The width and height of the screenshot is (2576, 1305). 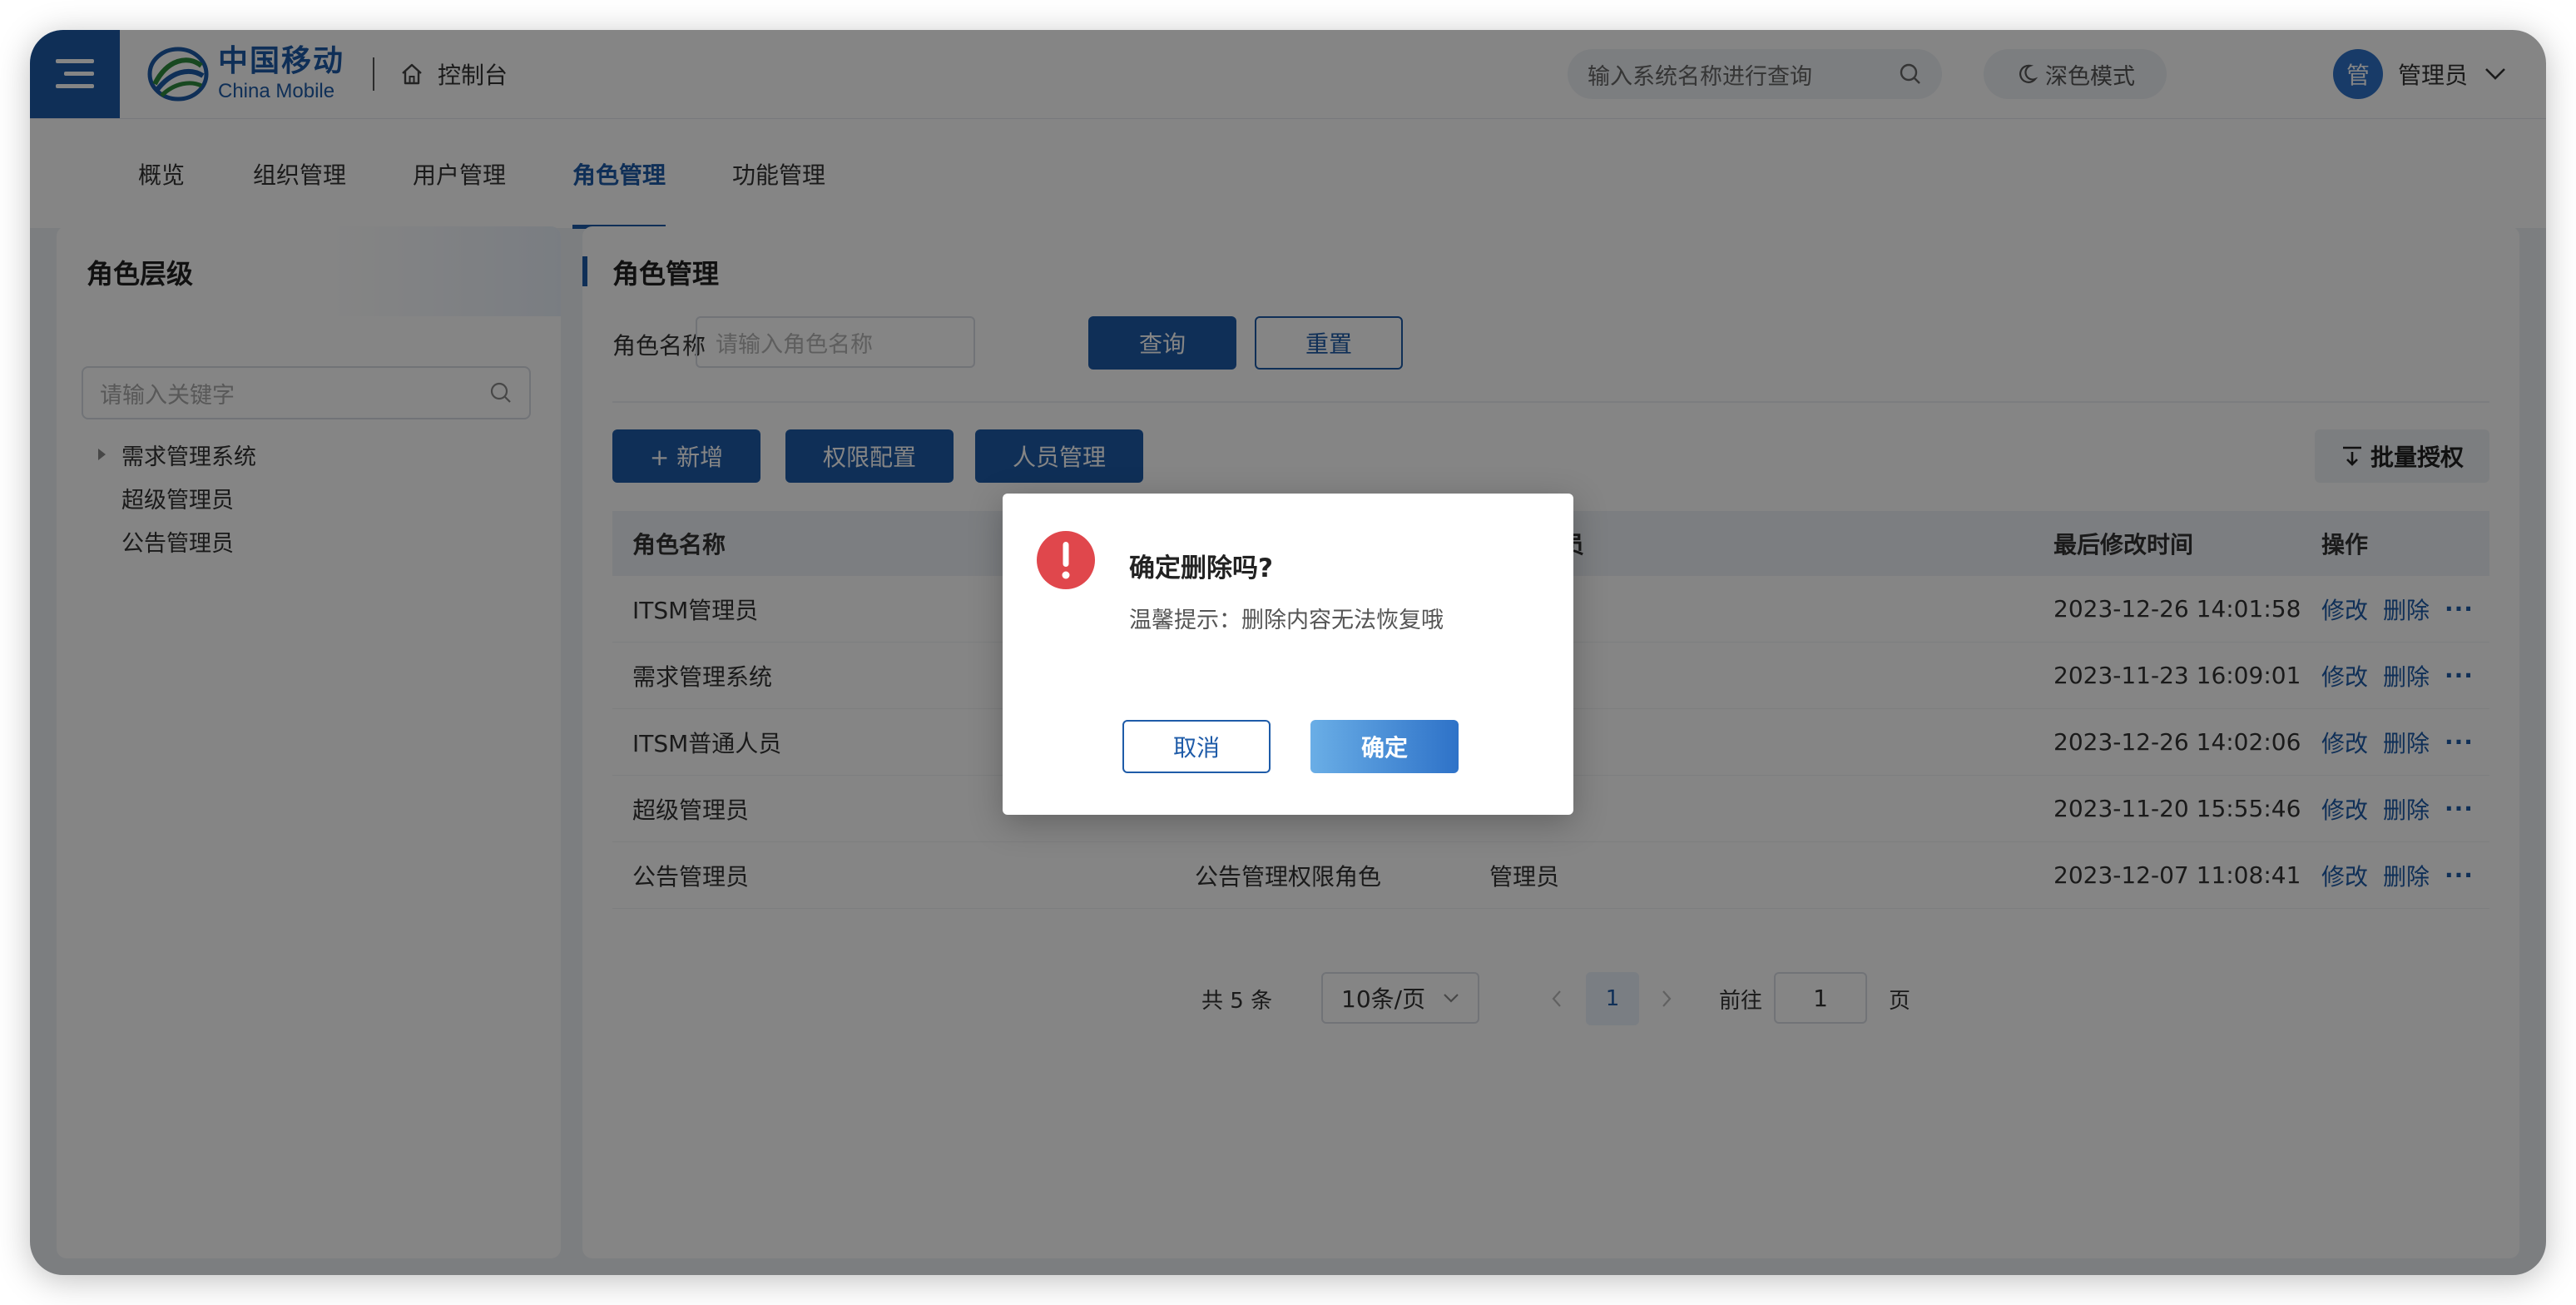 What do you see at coordinates (1201, 568) in the screenshot?
I see `dialog-title: 确定删除吗?` at bounding box center [1201, 568].